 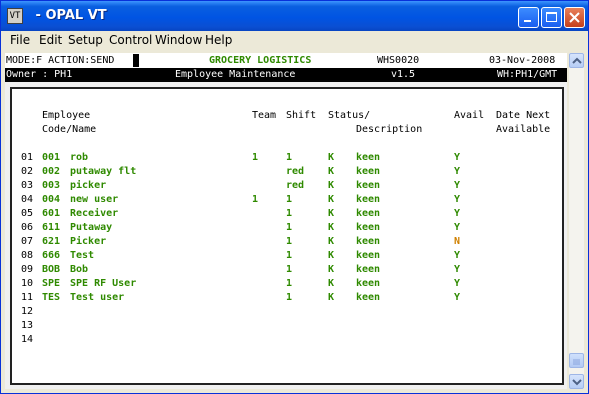 I want to click on row-number: 05, so click(x=27, y=213).